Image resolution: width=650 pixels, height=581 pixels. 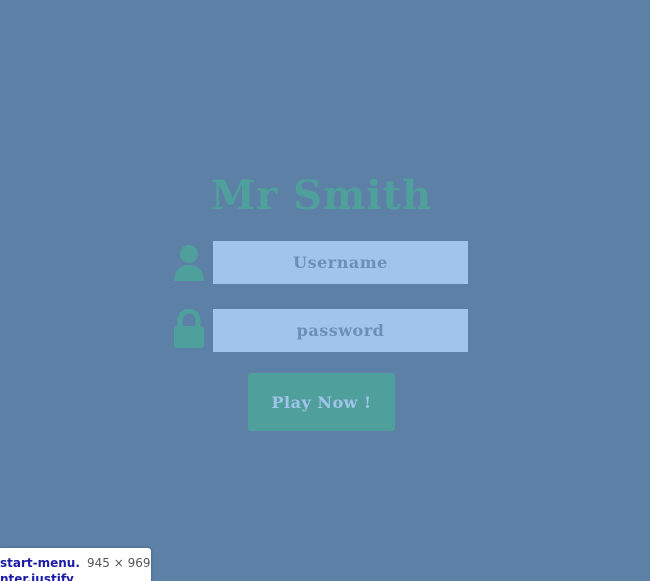 I want to click on devtools-element-tooltip: start-menu. nter.justify 945 × 969, so click(x=75, y=564).